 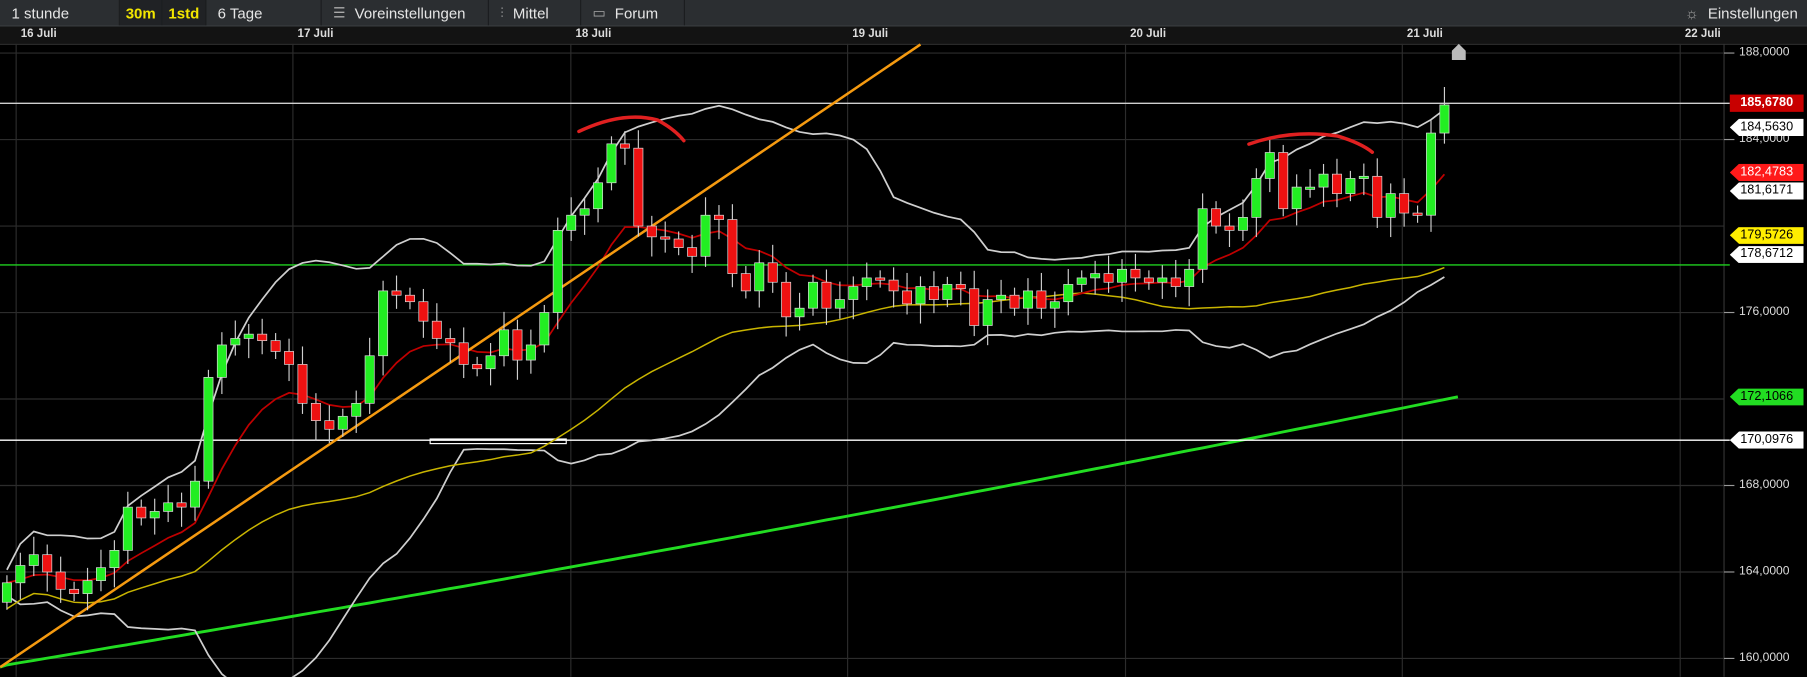 What do you see at coordinates (1764, 311) in the screenshot?
I see `price-tick-label: 176,0000` at bounding box center [1764, 311].